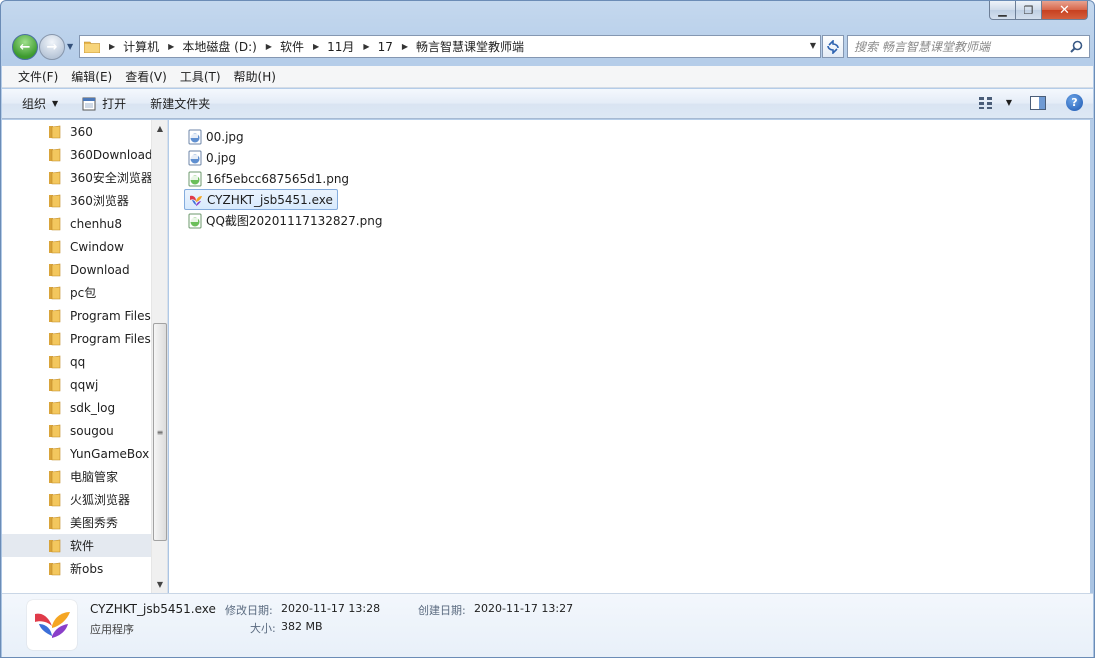 The image size is (1095, 658). I want to click on preview-pane-icon, so click(1038, 102).